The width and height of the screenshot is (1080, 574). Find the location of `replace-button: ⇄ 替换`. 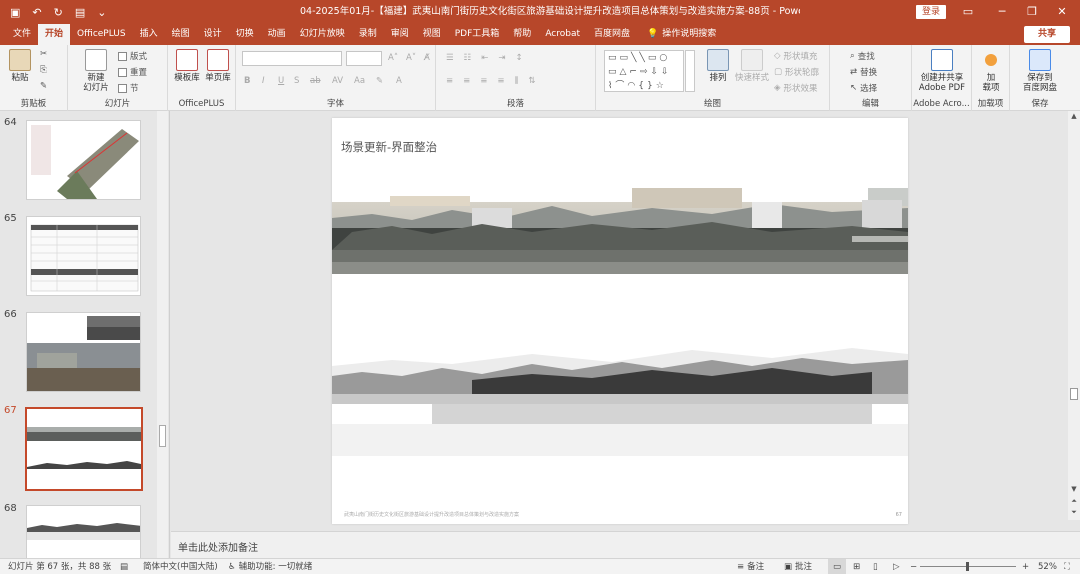

replace-button: ⇄ 替换 is located at coordinates (863, 72).